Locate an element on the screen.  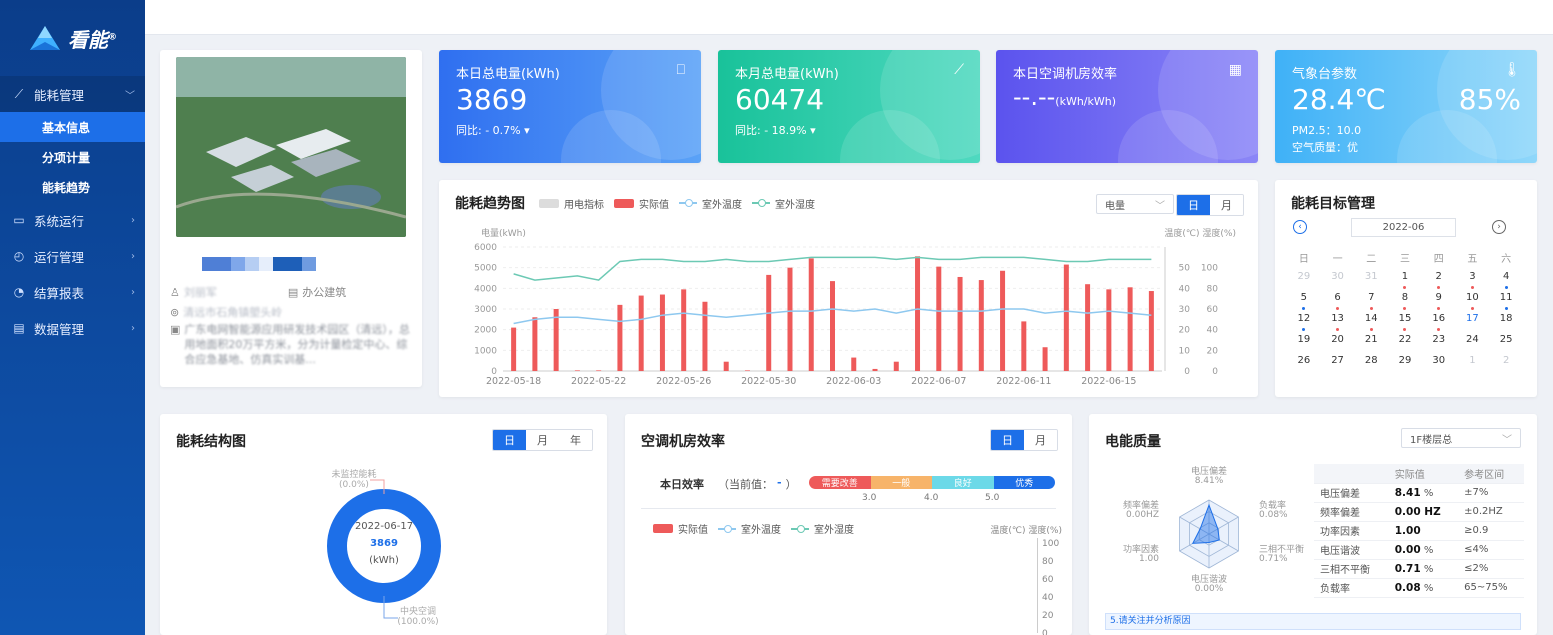
calendar-day: 22 is located at coordinates (1405, 340).